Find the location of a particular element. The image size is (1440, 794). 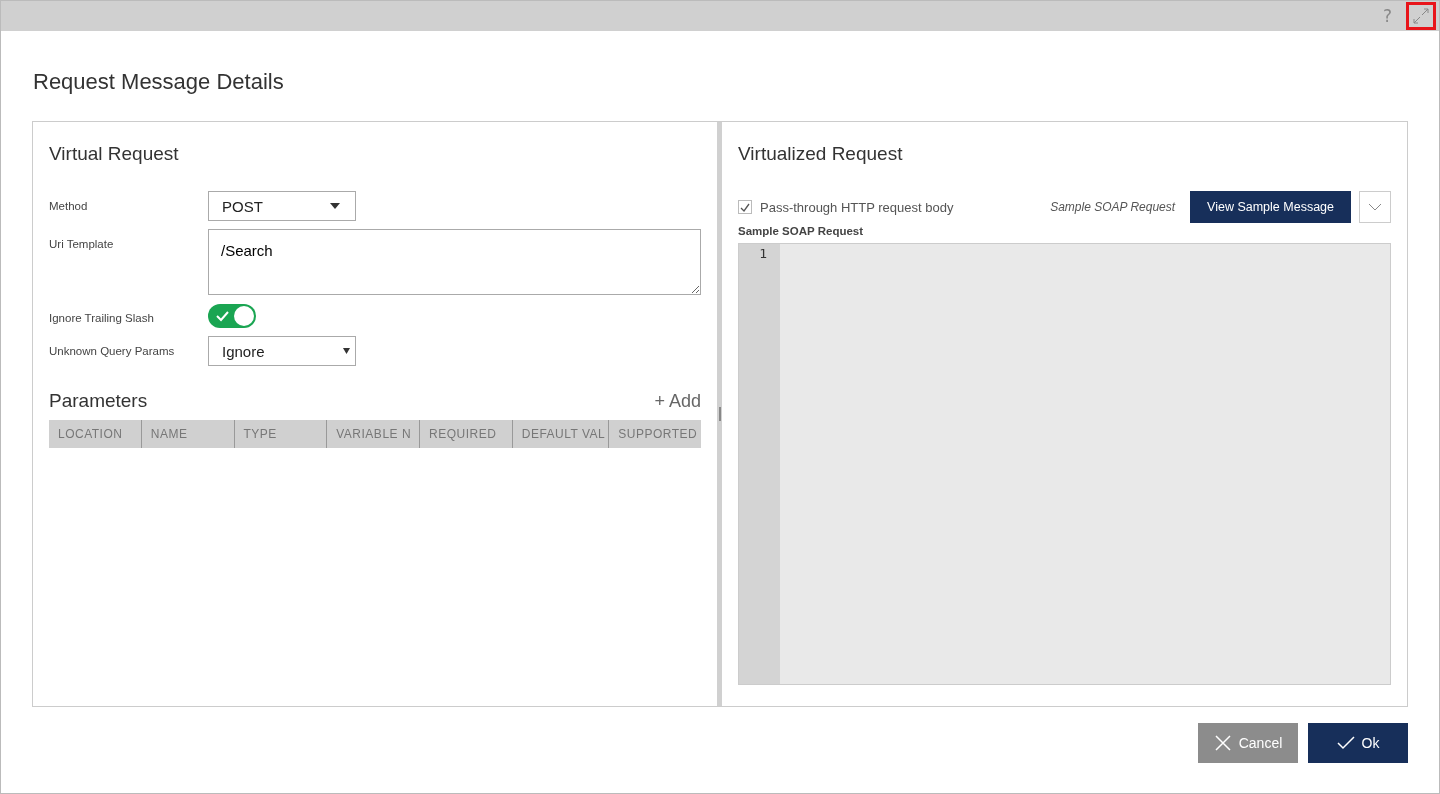

expand-button is located at coordinates (1421, 16).